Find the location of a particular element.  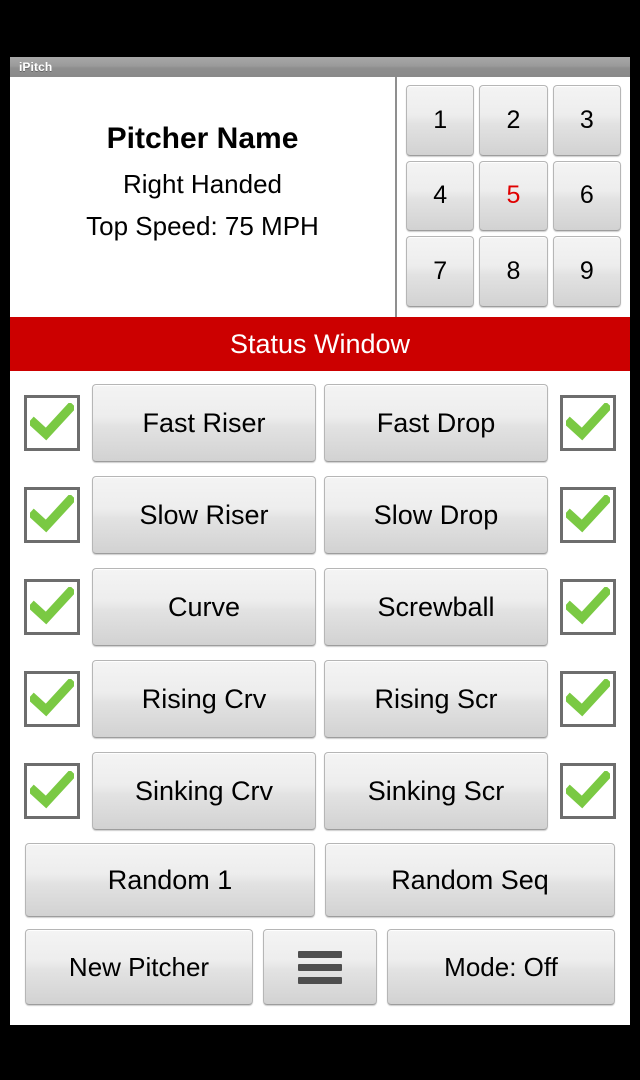

keypad-key-4: 4 is located at coordinates (440, 196).